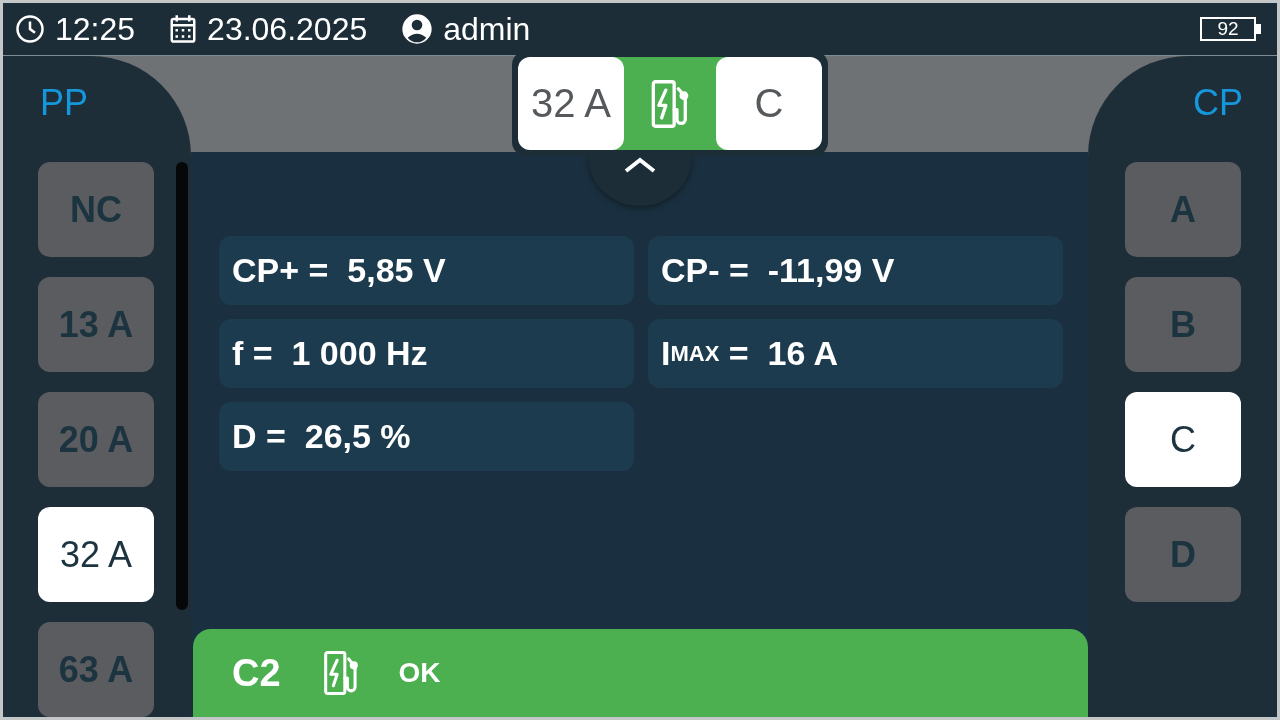 The height and width of the screenshot is (720, 1280). Describe the element at coordinates (855, 270) in the screenshot. I see `measurement-value: CP- = -11,99 V` at that location.